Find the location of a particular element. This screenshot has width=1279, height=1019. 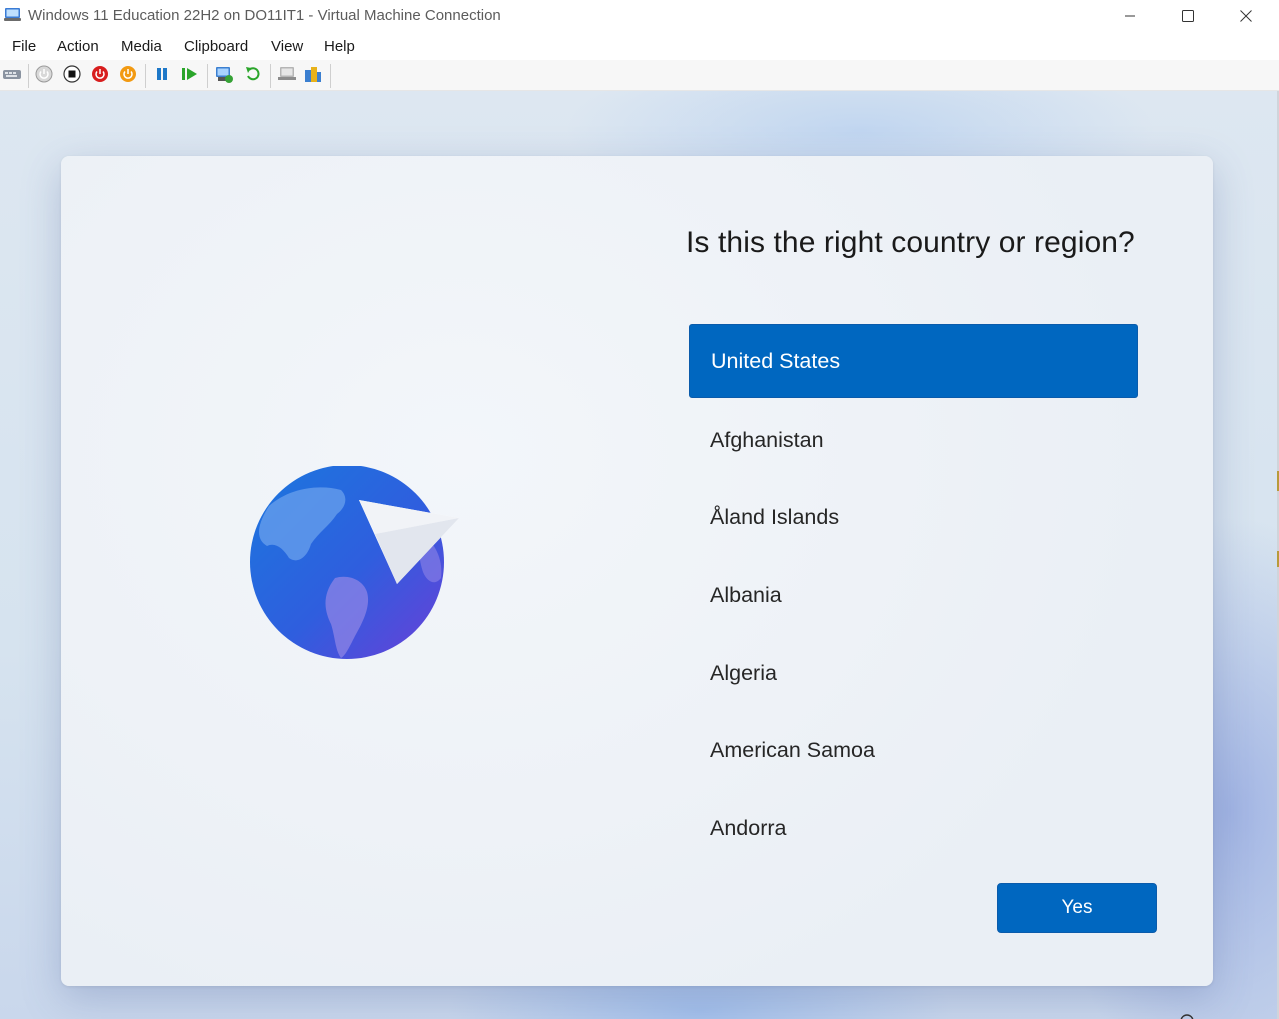

minimize-icon is located at coordinates (1130, 16).